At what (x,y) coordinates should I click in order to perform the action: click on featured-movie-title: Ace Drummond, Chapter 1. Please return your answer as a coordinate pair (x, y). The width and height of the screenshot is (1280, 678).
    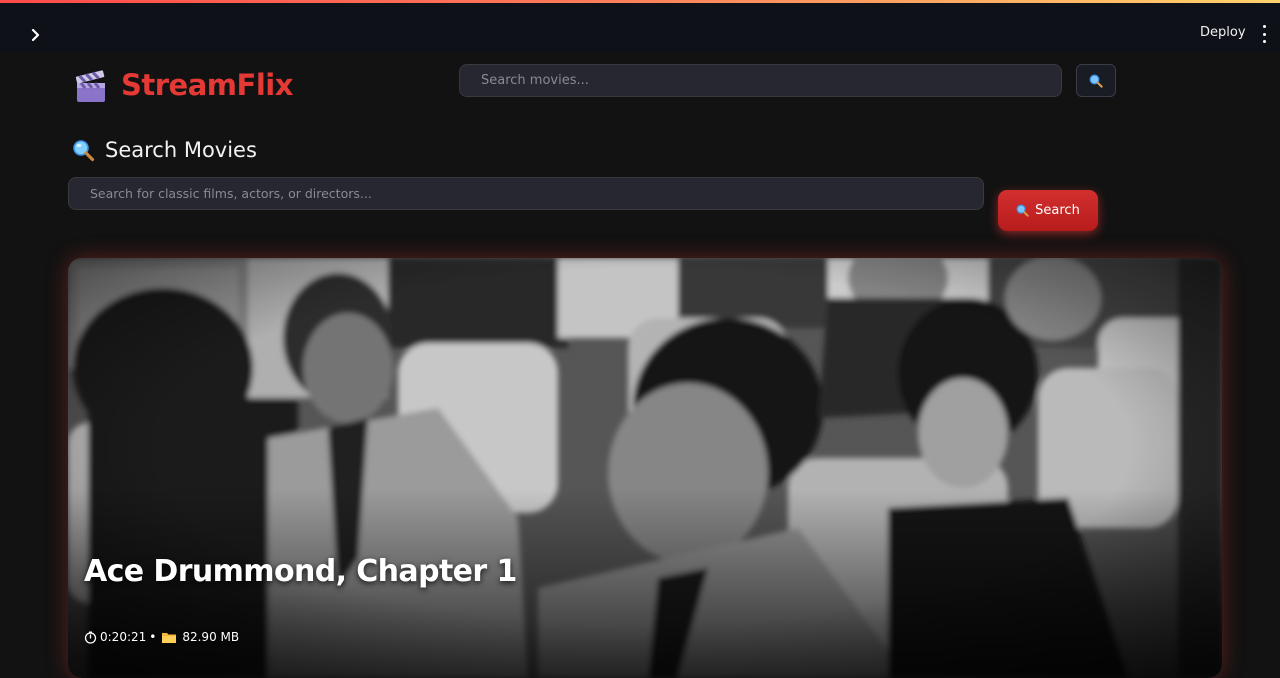
    Looking at the image, I should click on (300, 571).